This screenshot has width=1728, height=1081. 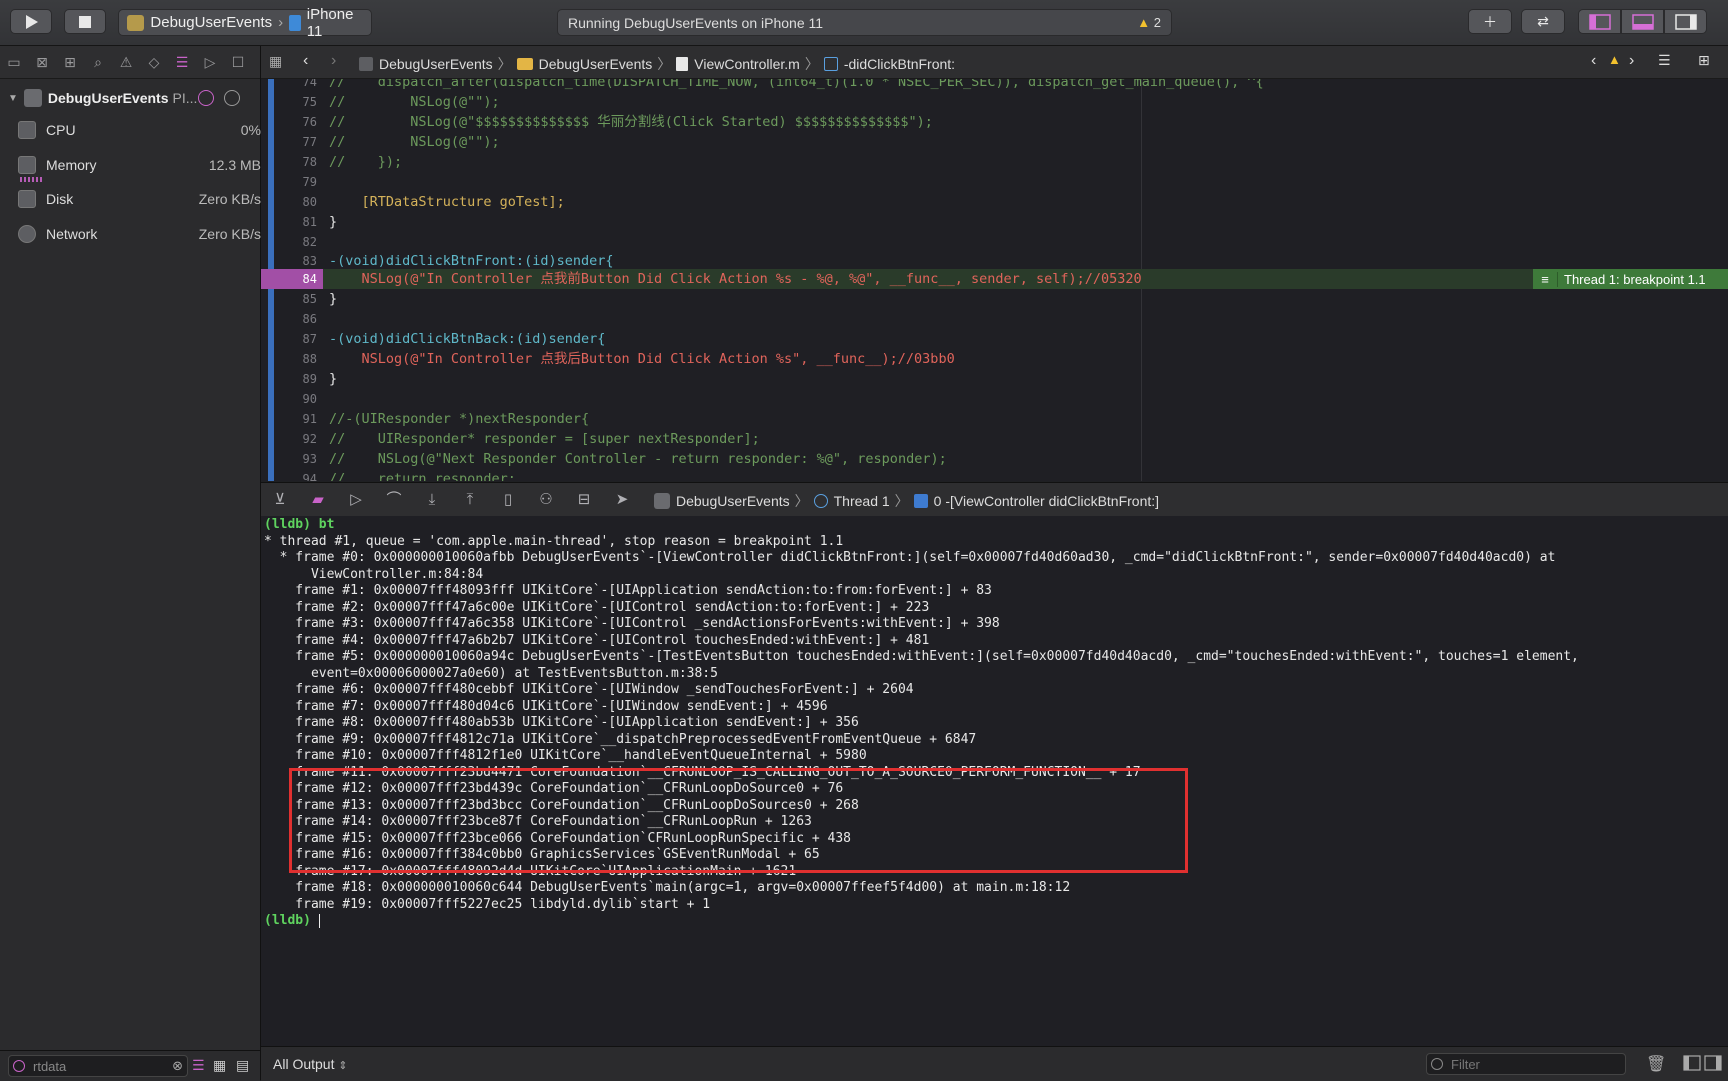 What do you see at coordinates (85, 21) in the screenshot?
I see `stop-button` at bounding box center [85, 21].